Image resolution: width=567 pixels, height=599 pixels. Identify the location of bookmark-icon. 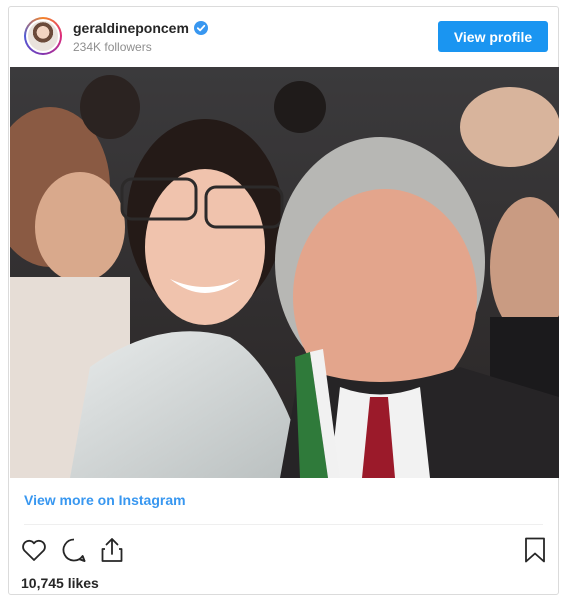
(535, 550).